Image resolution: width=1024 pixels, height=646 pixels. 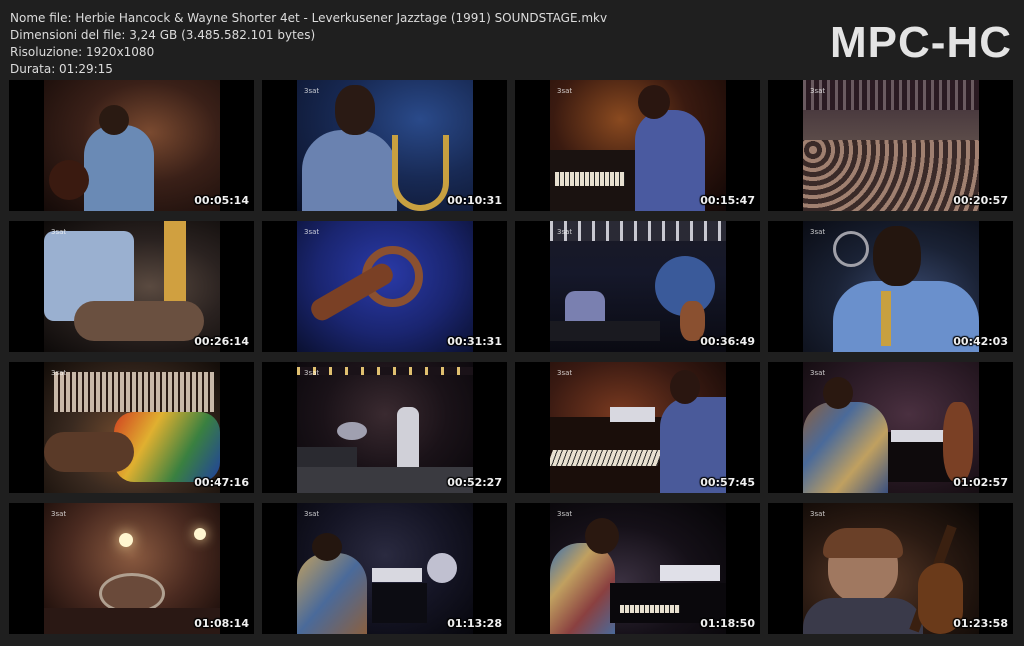 I want to click on timestamp: 01:08:14, so click(x=221, y=623).